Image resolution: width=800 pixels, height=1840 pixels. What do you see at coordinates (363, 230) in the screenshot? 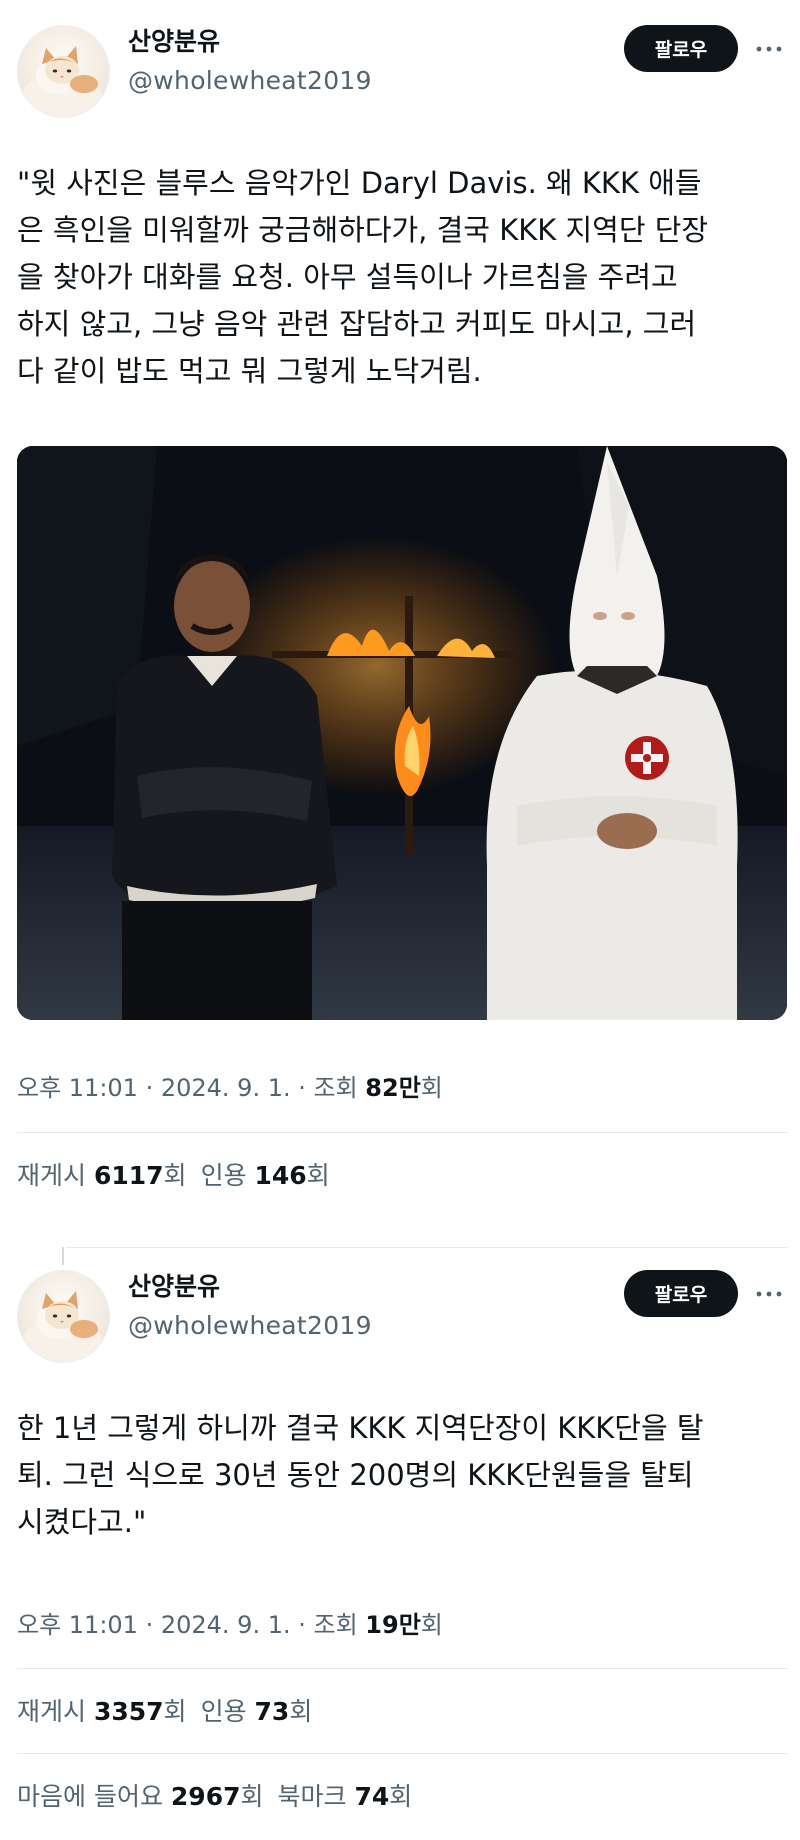
I see `tweet-text-line: 은 흑인을 미워할까 궁금해하다가, 결국 KKK 지역단 단장` at bounding box center [363, 230].